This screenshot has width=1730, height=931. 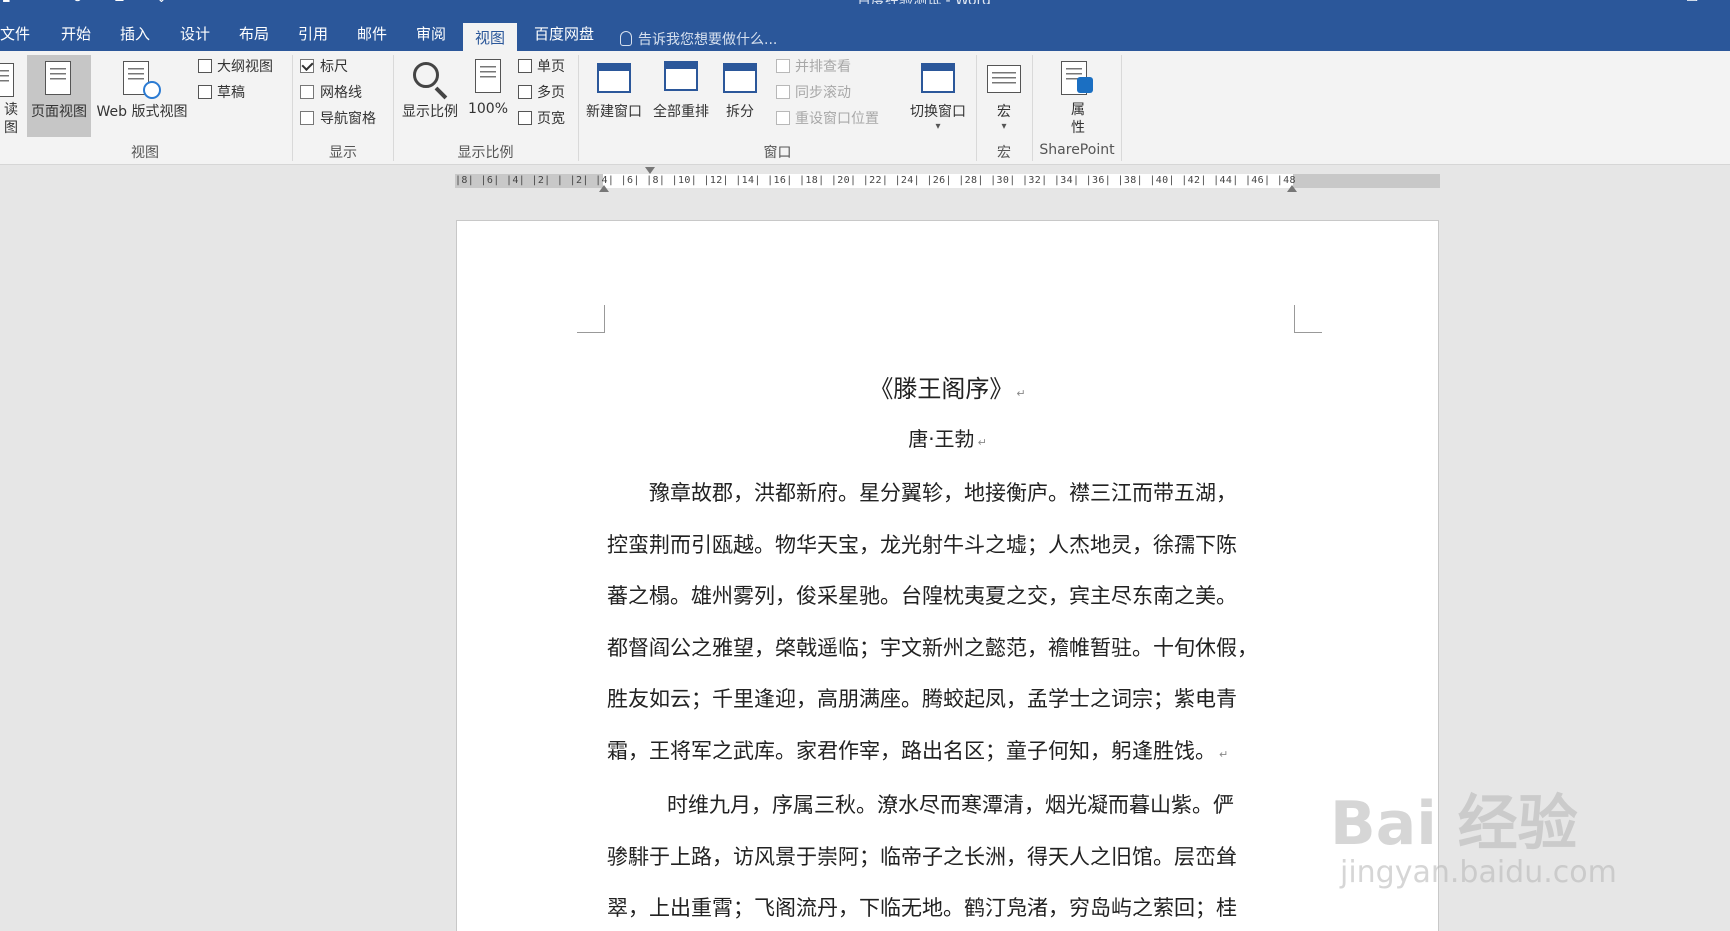 What do you see at coordinates (1078, 96) in the screenshot?
I see `properties-button: 属 性` at bounding box center [1078, 96].